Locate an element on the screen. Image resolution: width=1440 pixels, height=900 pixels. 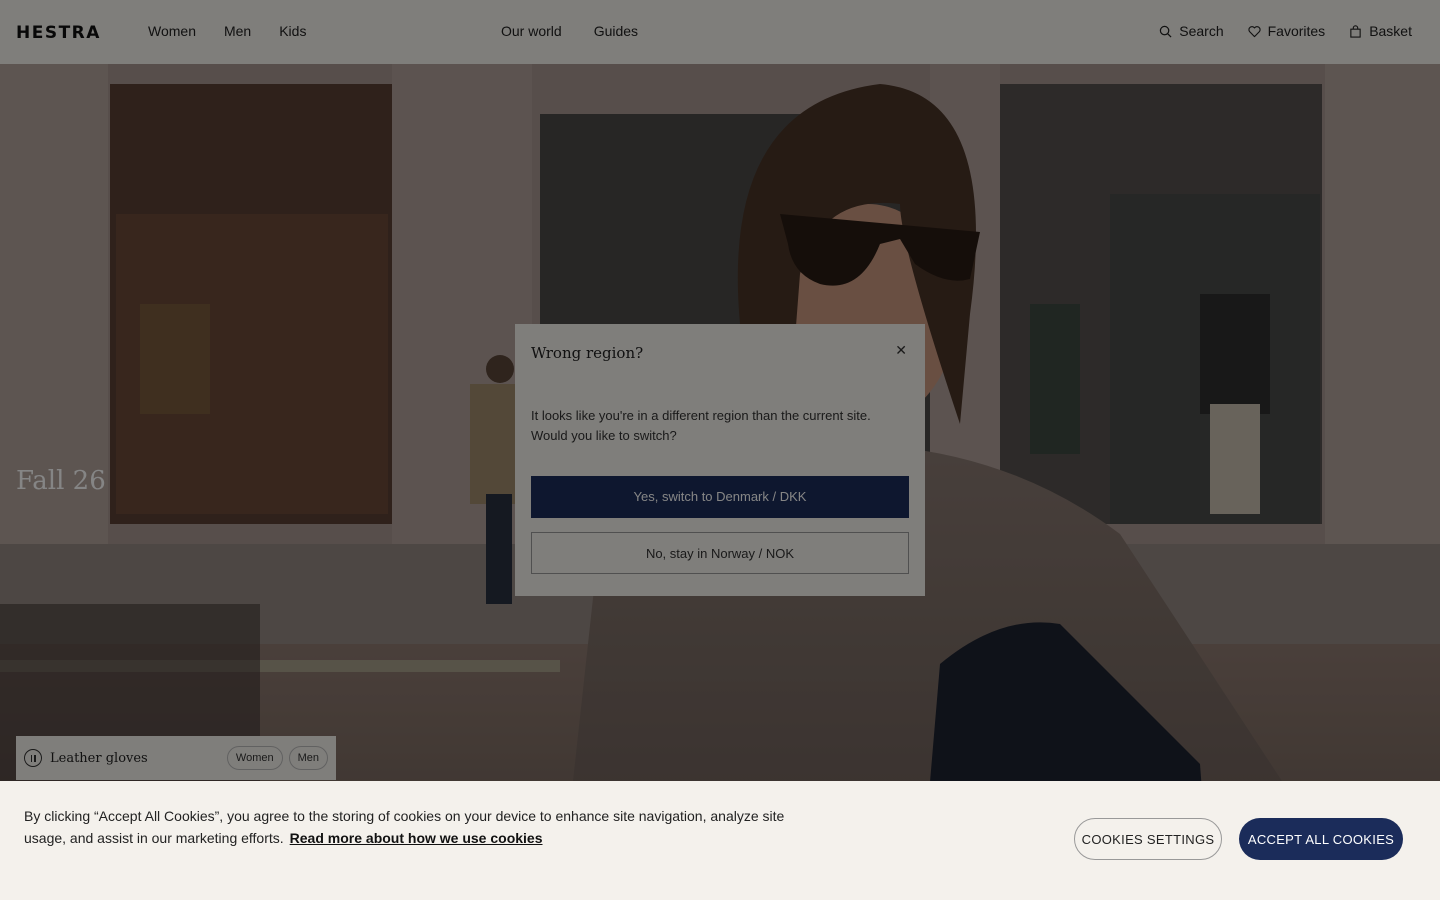
accept-all-cookies-button: ACCEPT ALL COOKIES is located at coordinates (1321, 839).